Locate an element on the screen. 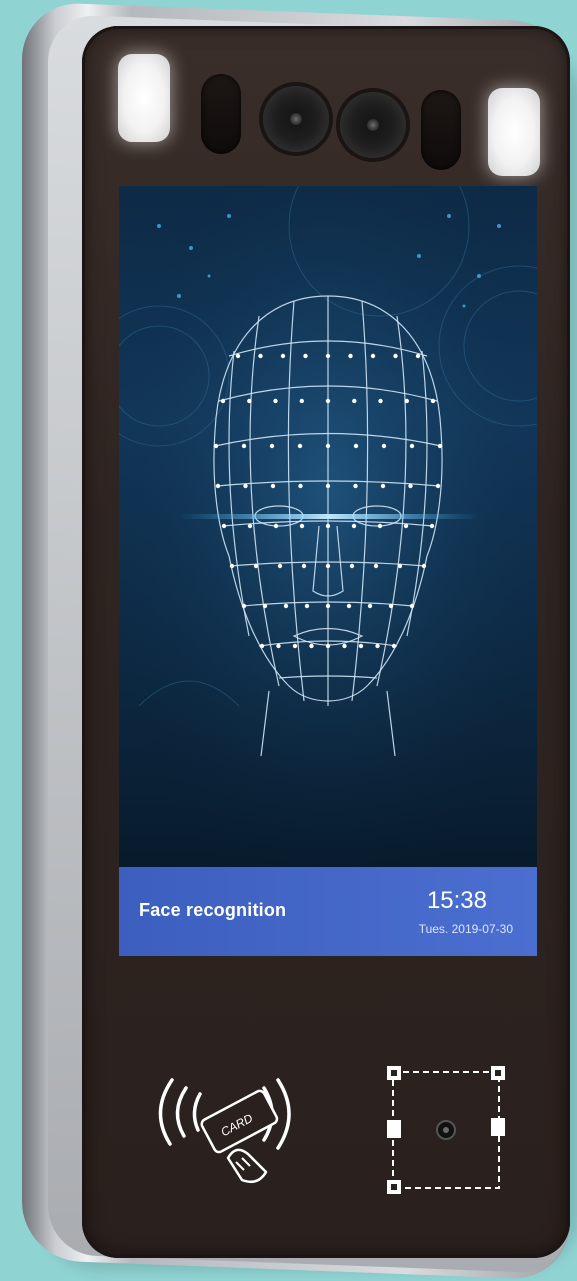  qr-scanner-icon is located at coordinates (446, 1130).